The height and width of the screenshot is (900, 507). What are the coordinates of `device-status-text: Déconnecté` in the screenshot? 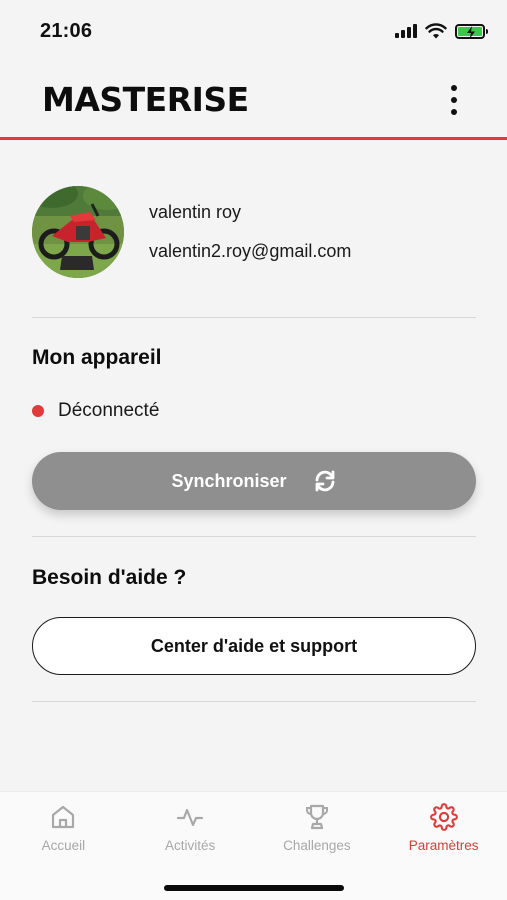 It's located at (109, 410).